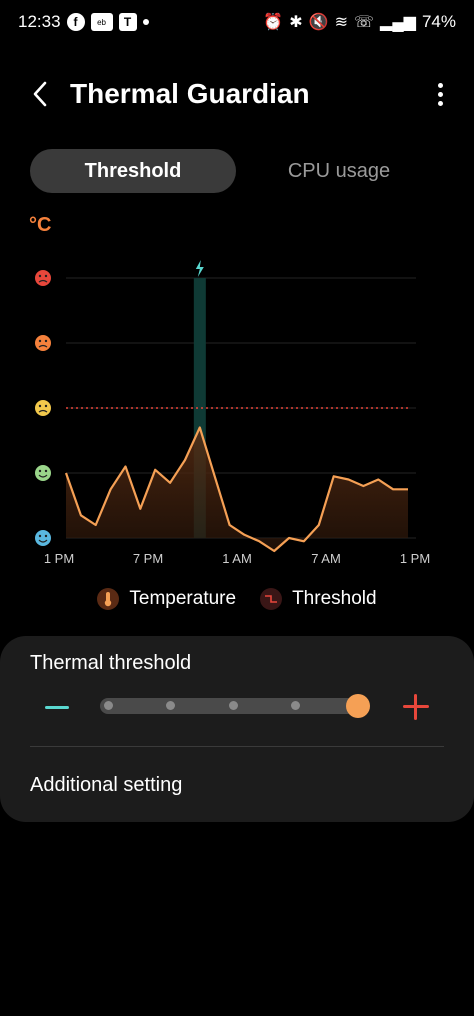 The width and height of the screenshot is (474, 1016). What do you see at coordinates (237, 746) in the screenshot?
I see `divider` at bounding box center [237, 746].